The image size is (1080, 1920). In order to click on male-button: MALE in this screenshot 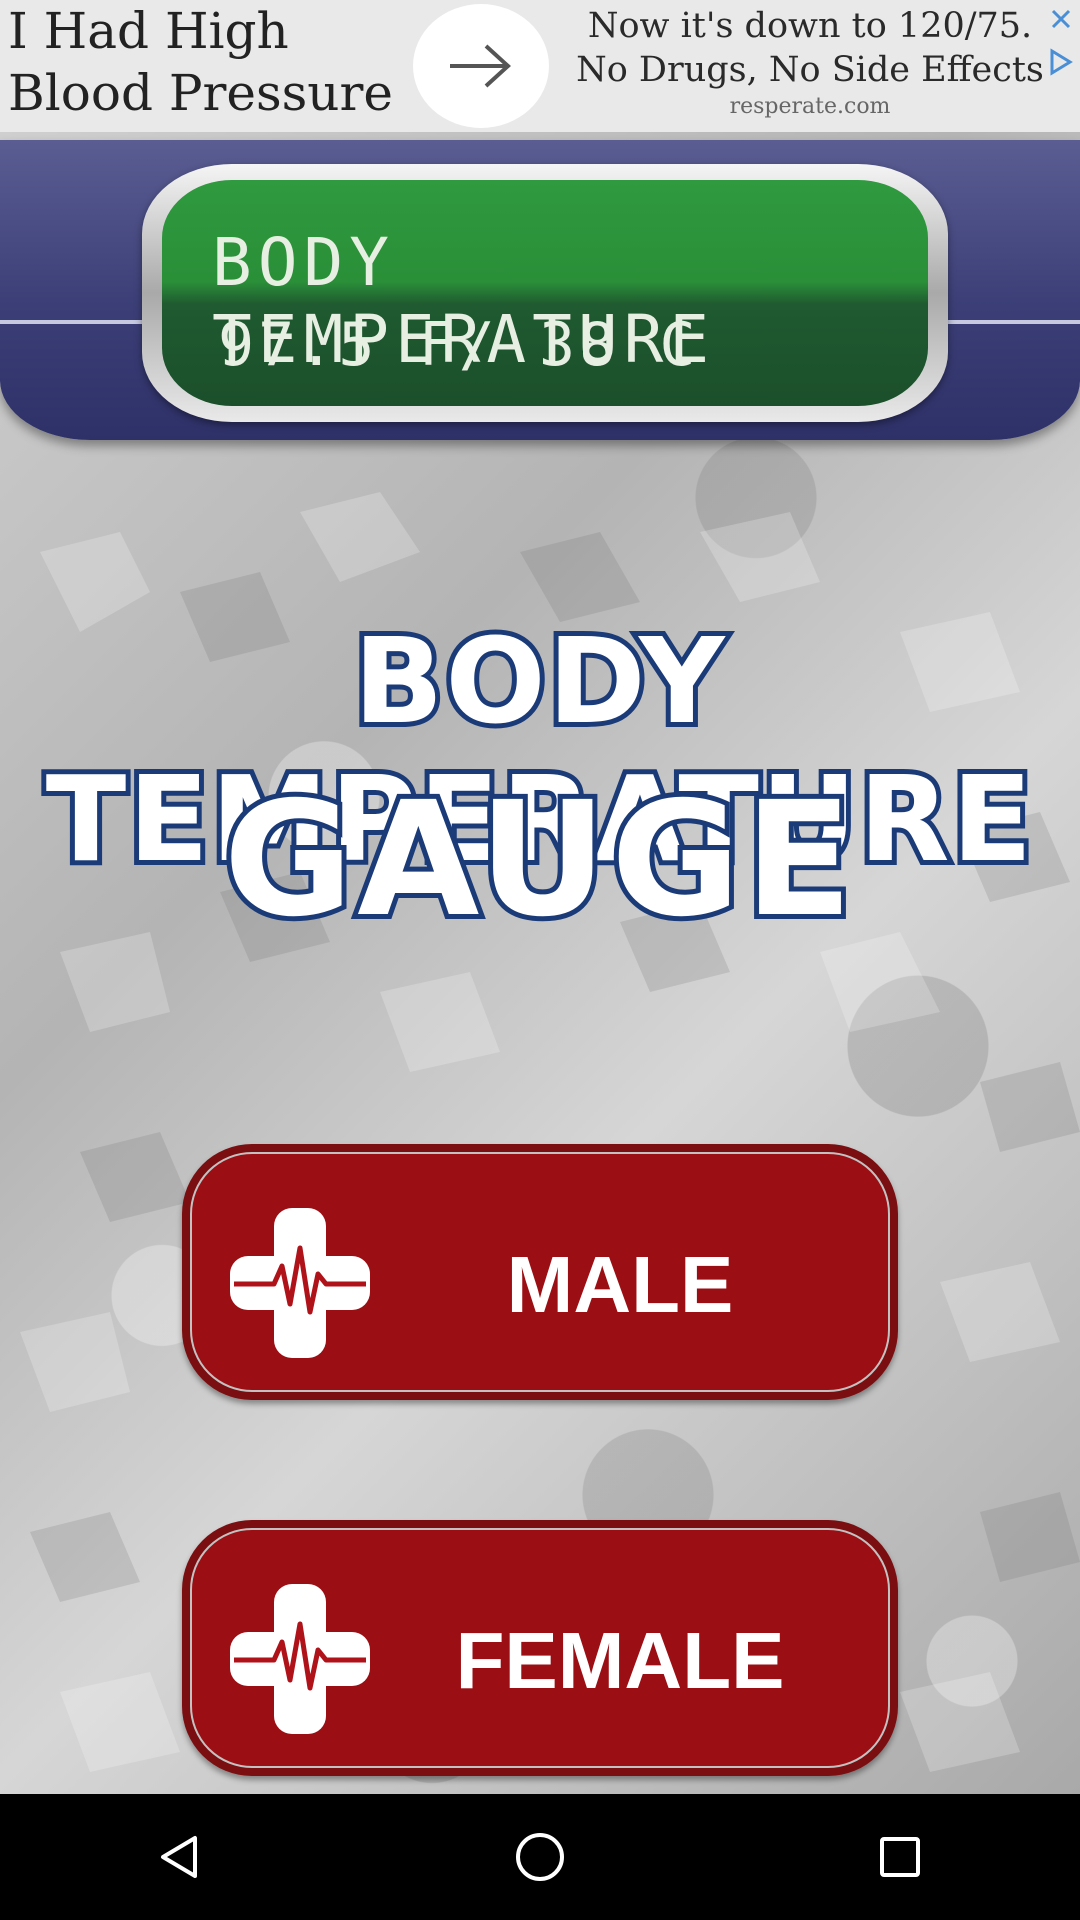, I will do `click(540, 1272)`.